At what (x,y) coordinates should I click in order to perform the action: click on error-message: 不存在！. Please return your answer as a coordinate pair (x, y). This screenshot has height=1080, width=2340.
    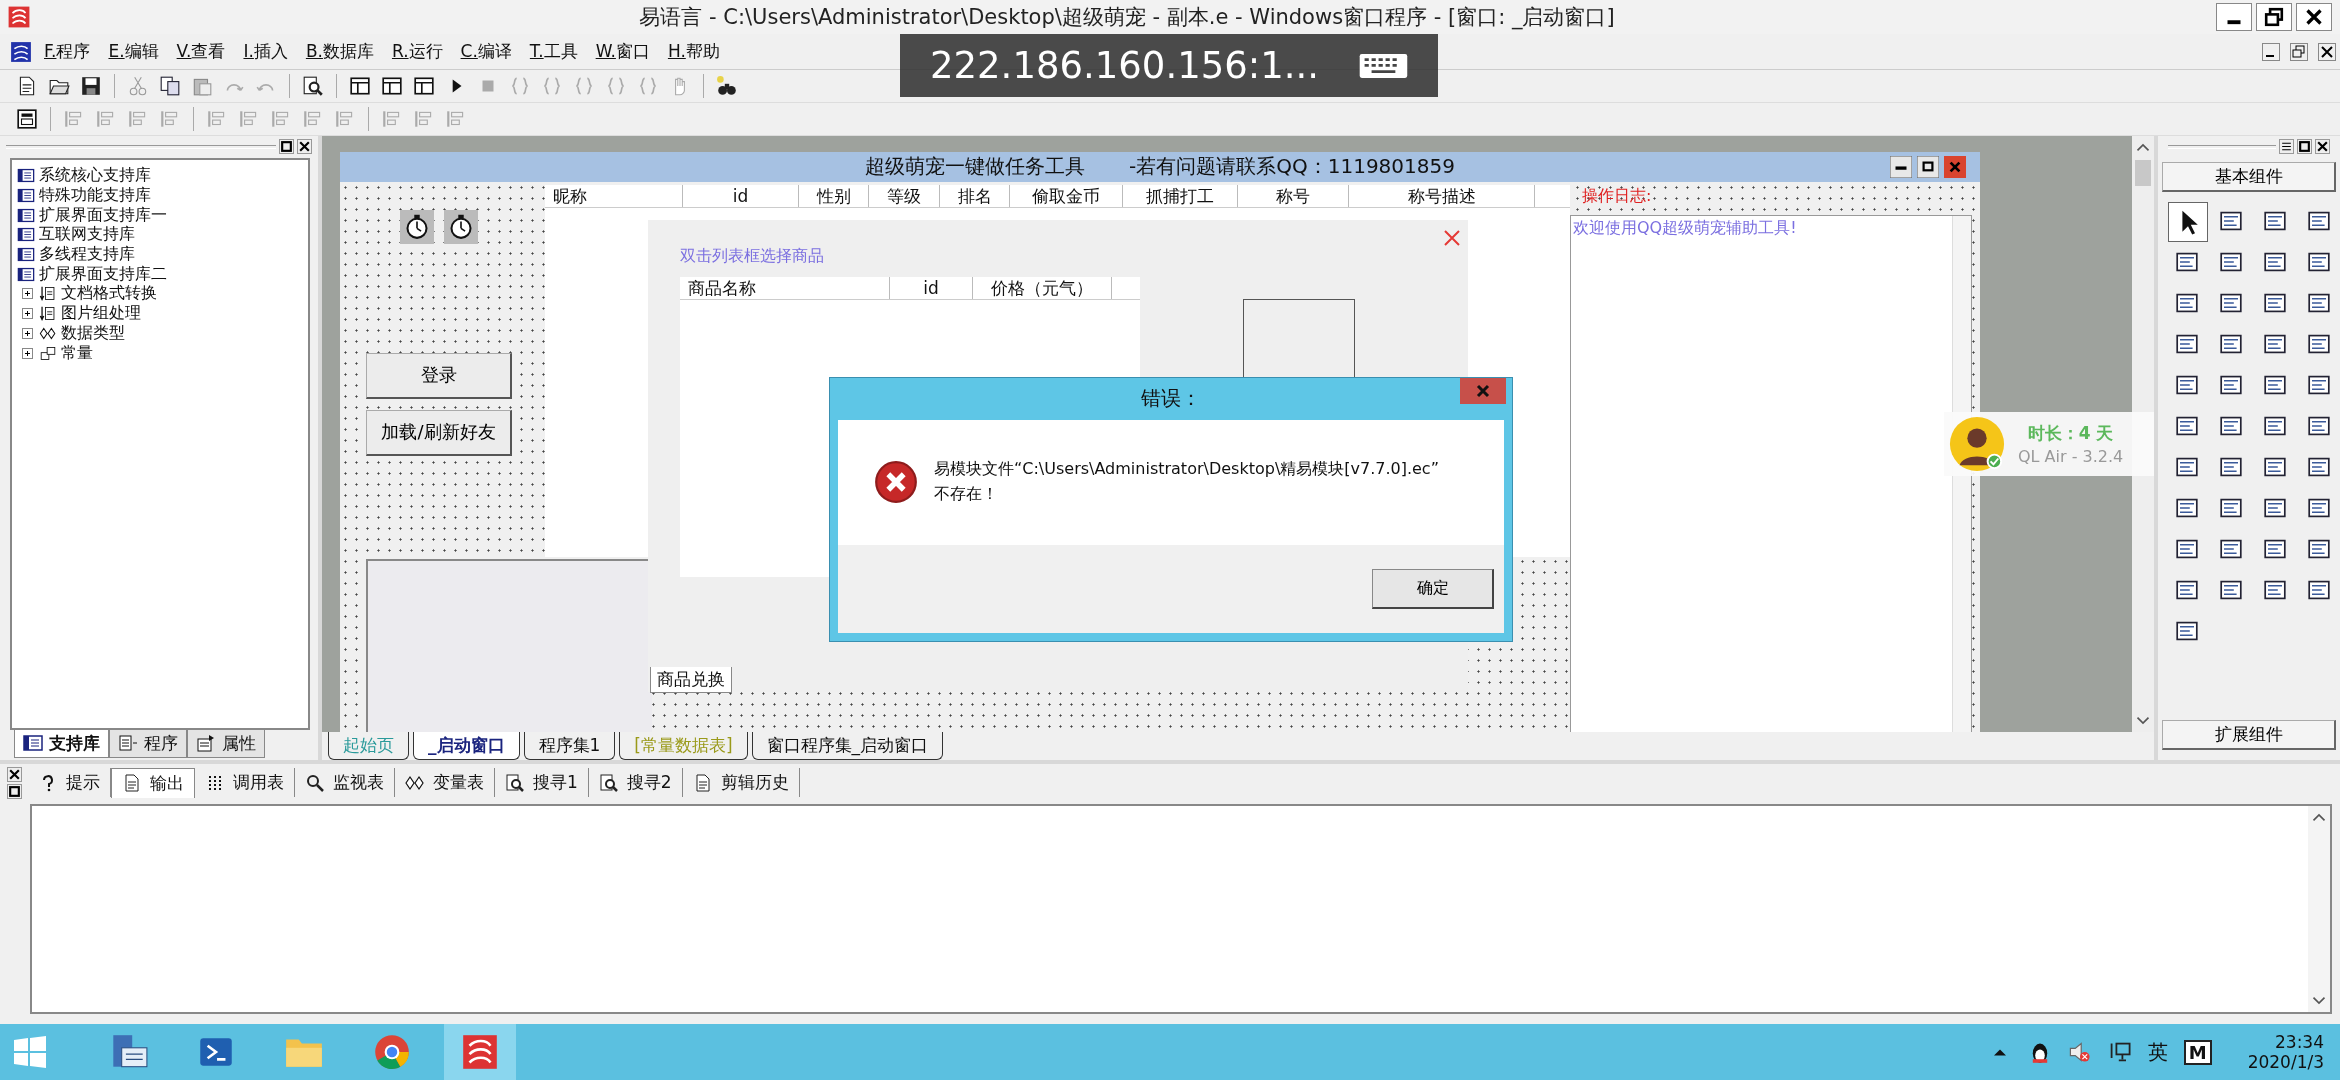
    Looking at the image, I should click on (966, 495).